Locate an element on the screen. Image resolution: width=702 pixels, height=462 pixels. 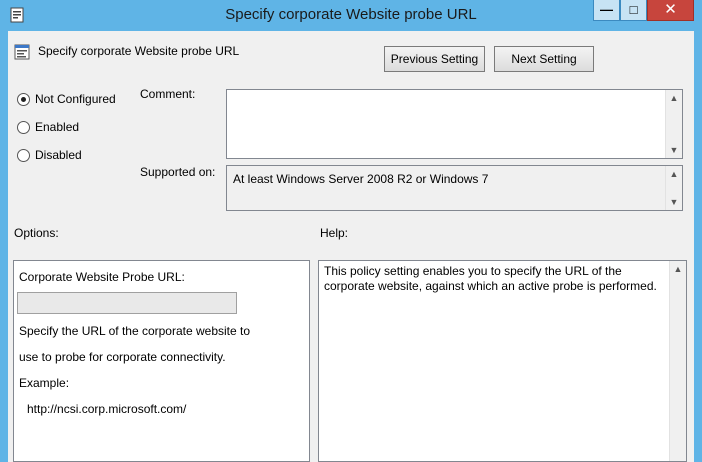
maximize-icon: □ is located at coordinates (633, 9).